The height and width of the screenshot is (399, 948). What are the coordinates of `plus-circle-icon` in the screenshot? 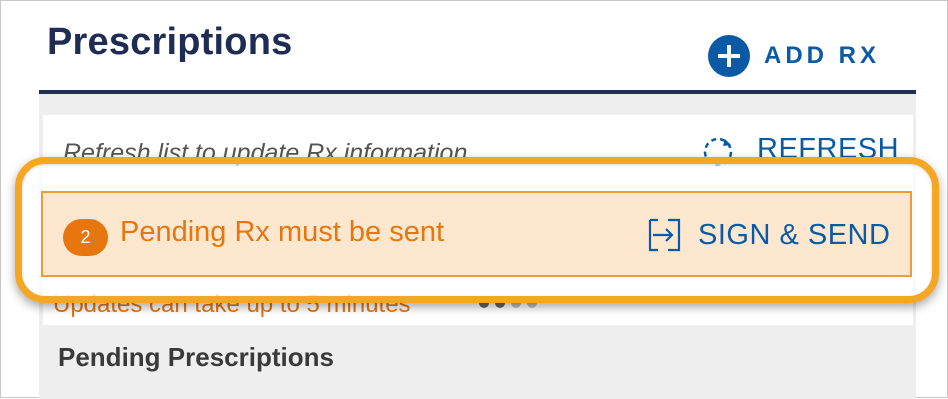 It's located at (729, 56).